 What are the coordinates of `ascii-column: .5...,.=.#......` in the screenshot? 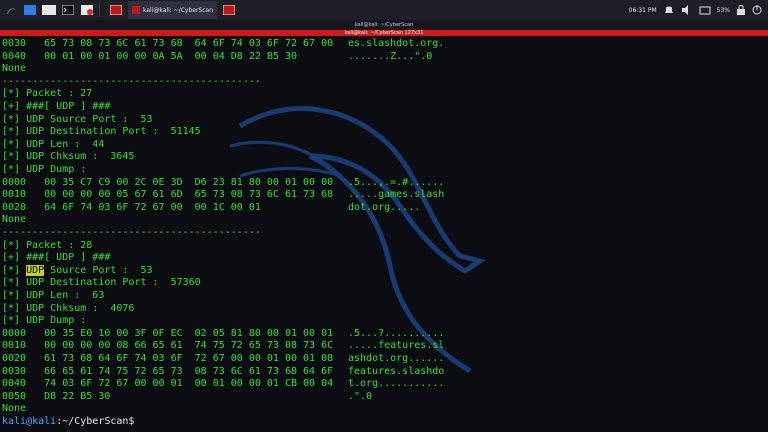 It's located at (396, 182).